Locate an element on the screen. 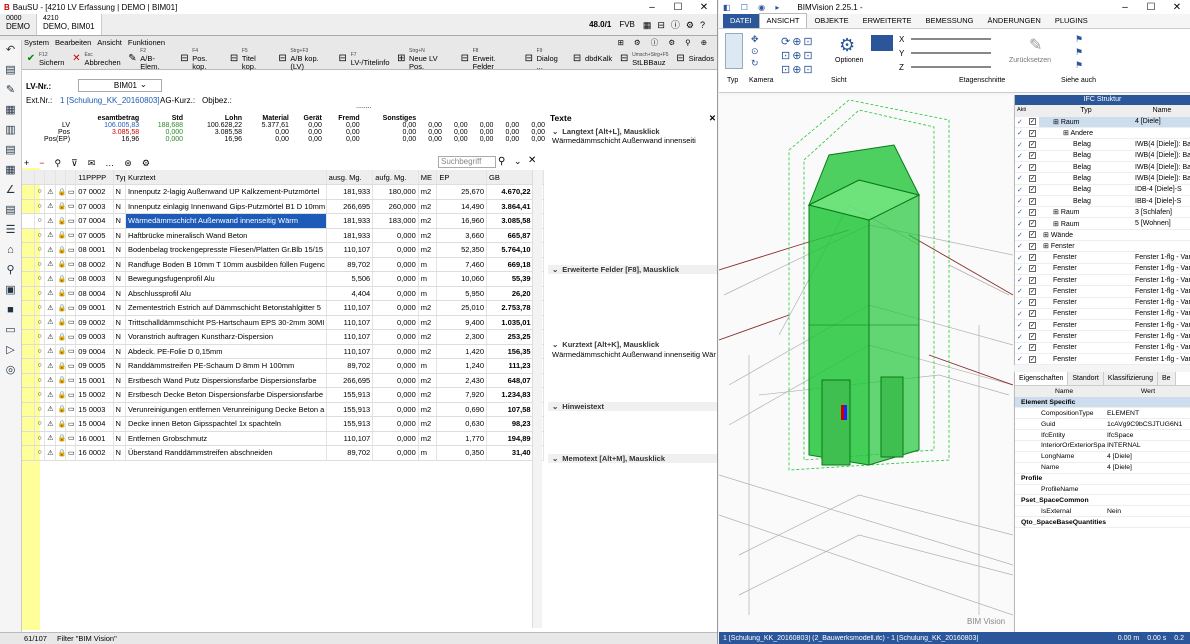  cell-ausg-mg-: 155,913 is located at coordinates (350, 395).